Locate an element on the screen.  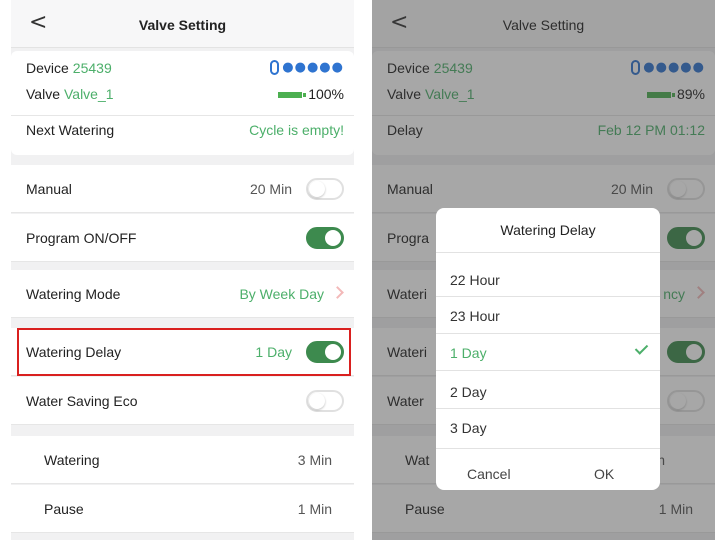
device-line: Device 25439 is located at coordinates (69, 68).